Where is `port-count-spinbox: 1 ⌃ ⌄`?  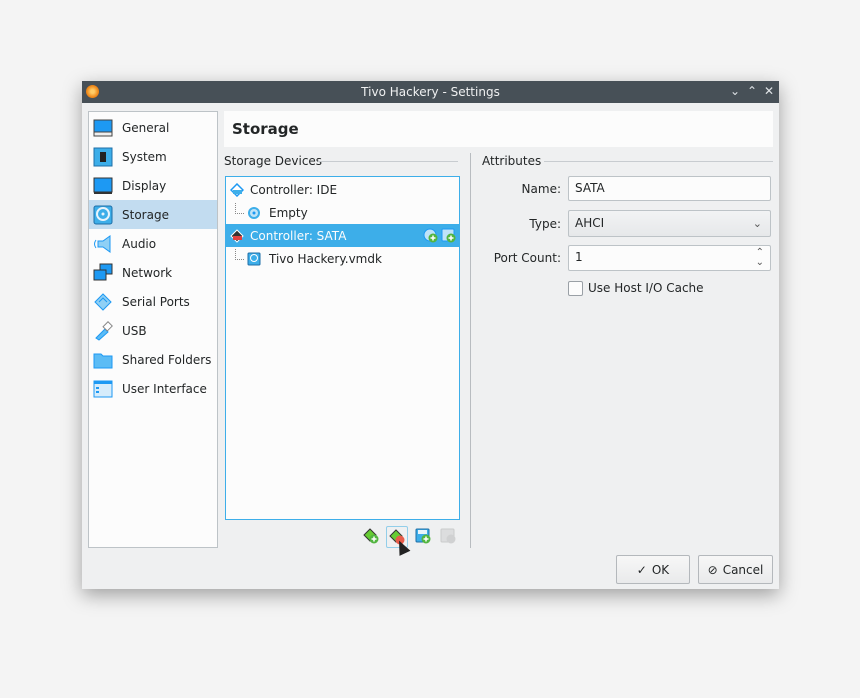
port-count-spinbox: 1 ⌃ ⌄ is located at coordinates (669, 258).